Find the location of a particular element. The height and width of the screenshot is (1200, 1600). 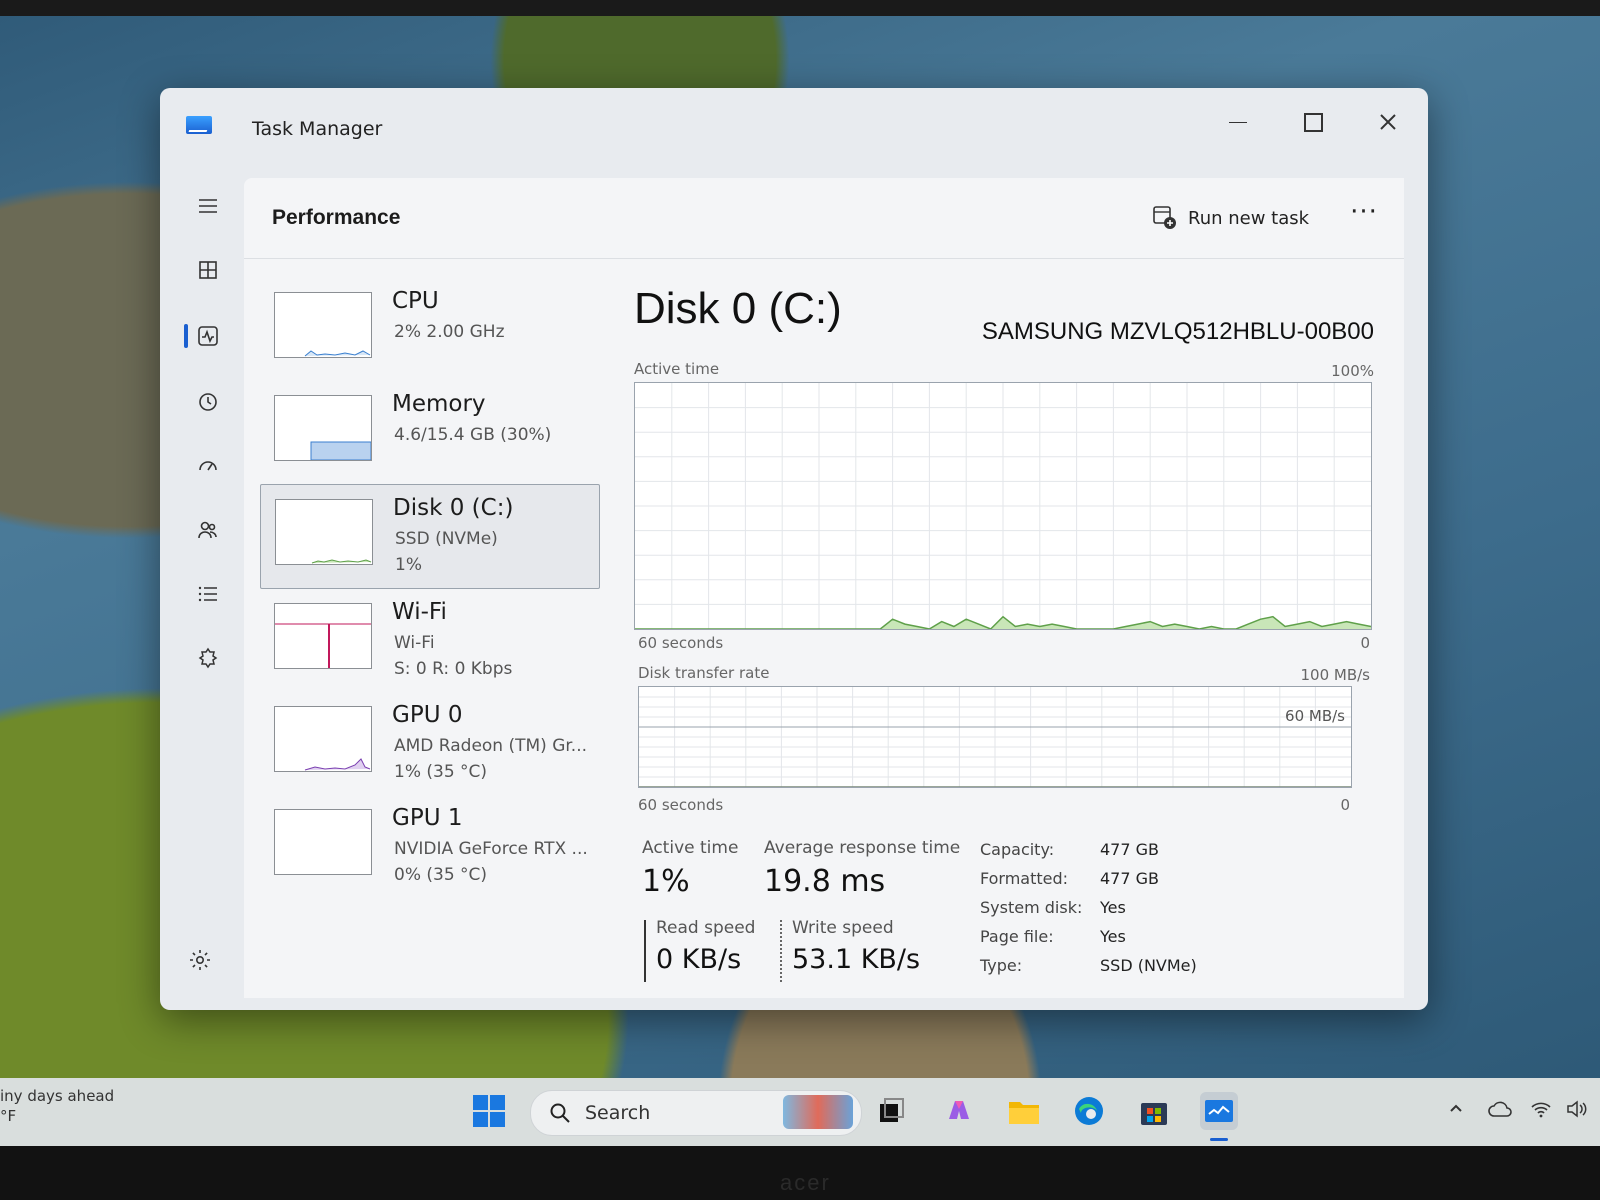

read-speed-value: 0 KB/s is located at coordinates (699, 959).